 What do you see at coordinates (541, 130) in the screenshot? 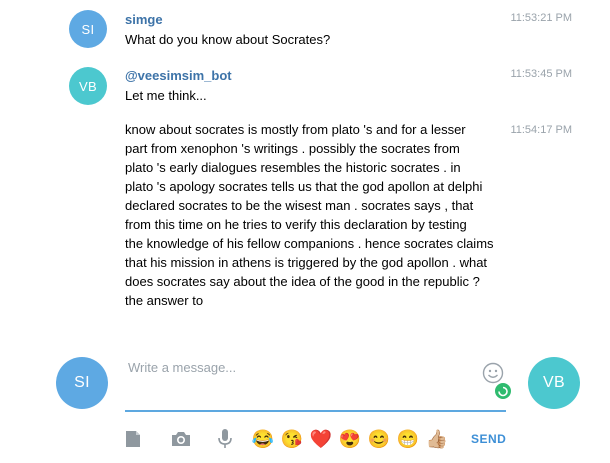
I see `message-time: 11:54:17 PM` at bounding box center [541, 130].